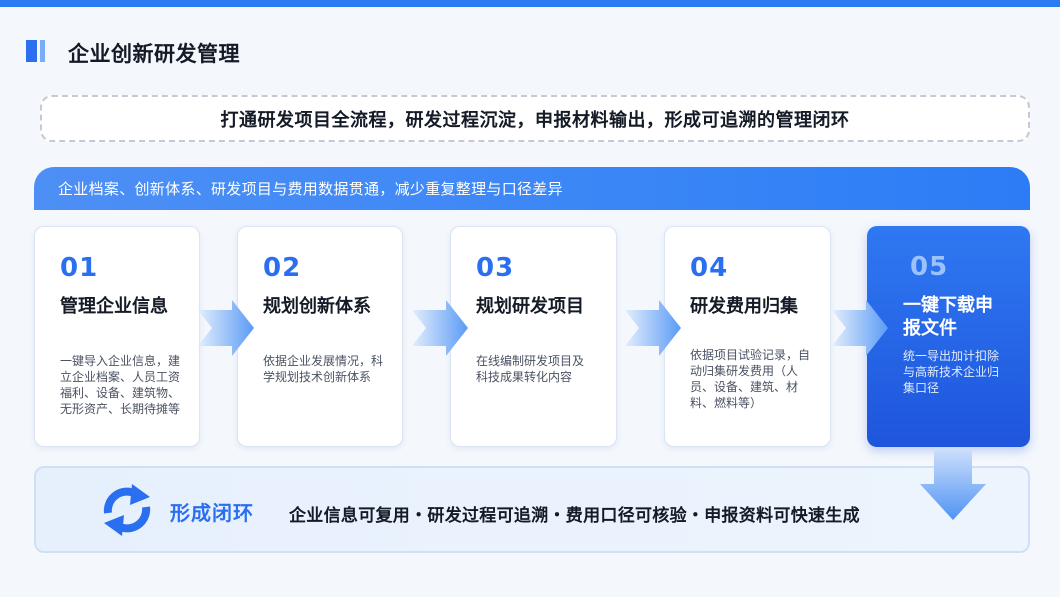 This screenshot has width=1060, height=597. What do you see at coordinates (79, 268) in the screenshot?
I see `step-number: 01` at bounding box center [79, 268].